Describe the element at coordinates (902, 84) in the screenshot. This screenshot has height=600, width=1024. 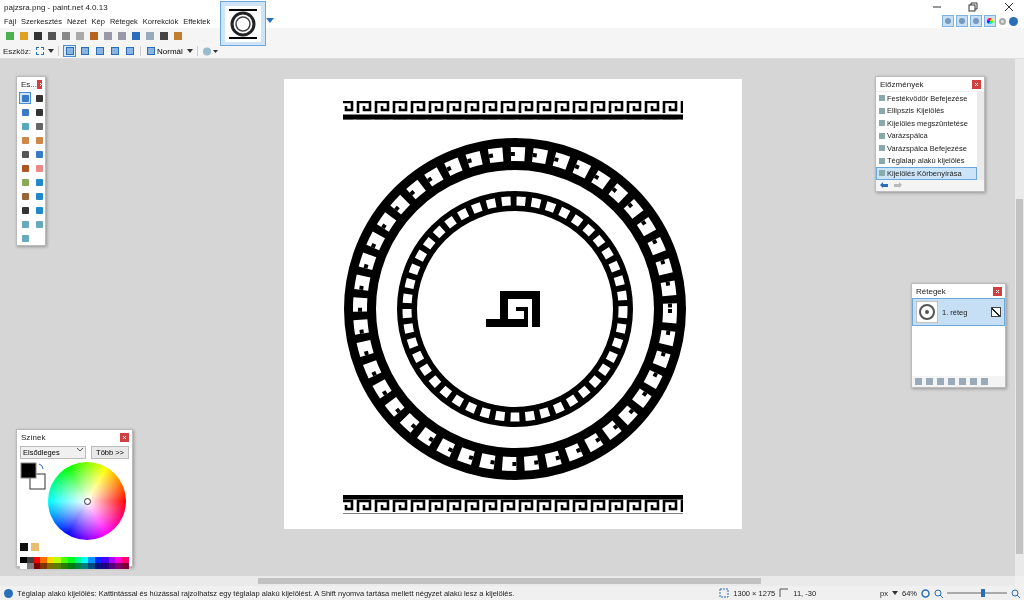
I see `panel-title: Előzmények` at that location.